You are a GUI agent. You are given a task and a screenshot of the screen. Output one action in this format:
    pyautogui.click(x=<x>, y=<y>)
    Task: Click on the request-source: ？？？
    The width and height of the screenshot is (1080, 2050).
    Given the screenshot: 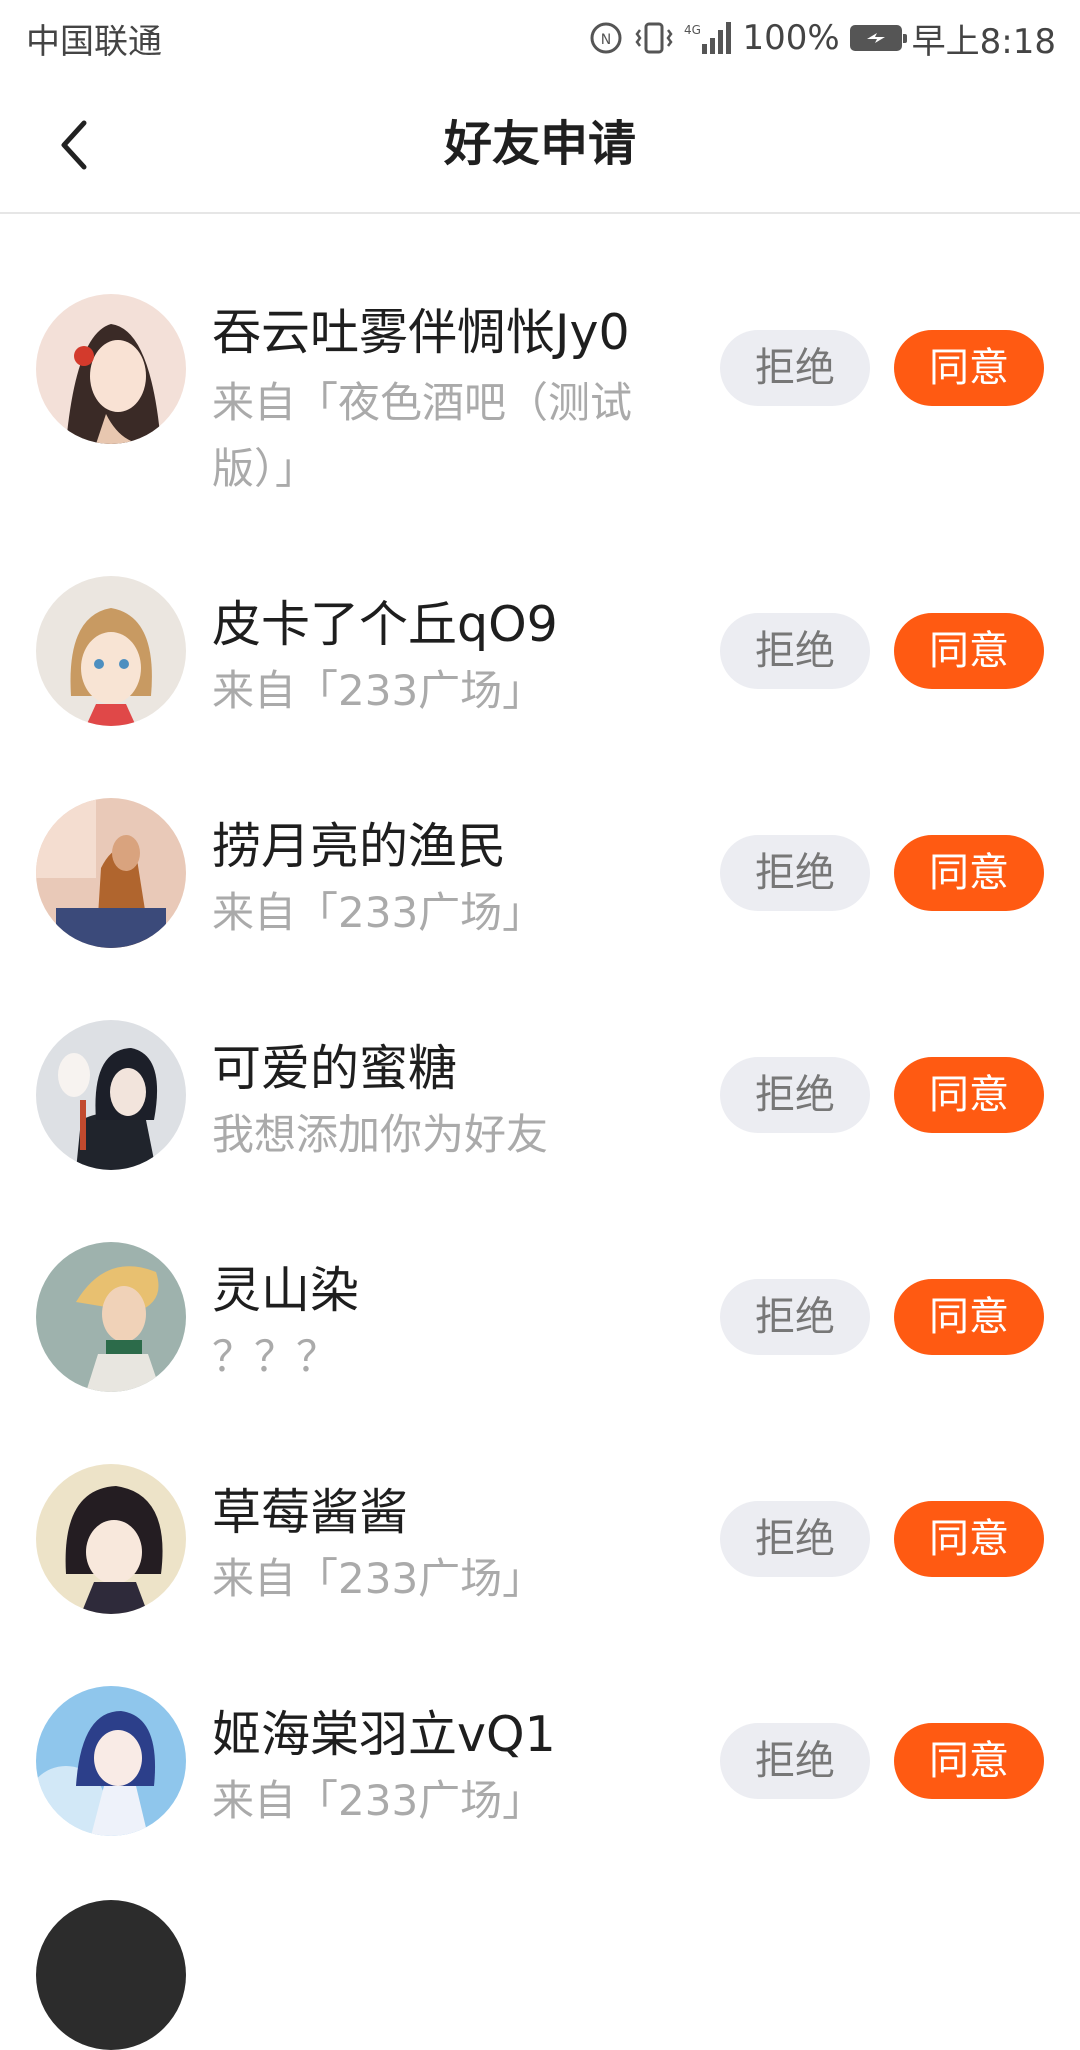 What is the action you would take?
    pyautogui.click(x=275, y=1356)
    